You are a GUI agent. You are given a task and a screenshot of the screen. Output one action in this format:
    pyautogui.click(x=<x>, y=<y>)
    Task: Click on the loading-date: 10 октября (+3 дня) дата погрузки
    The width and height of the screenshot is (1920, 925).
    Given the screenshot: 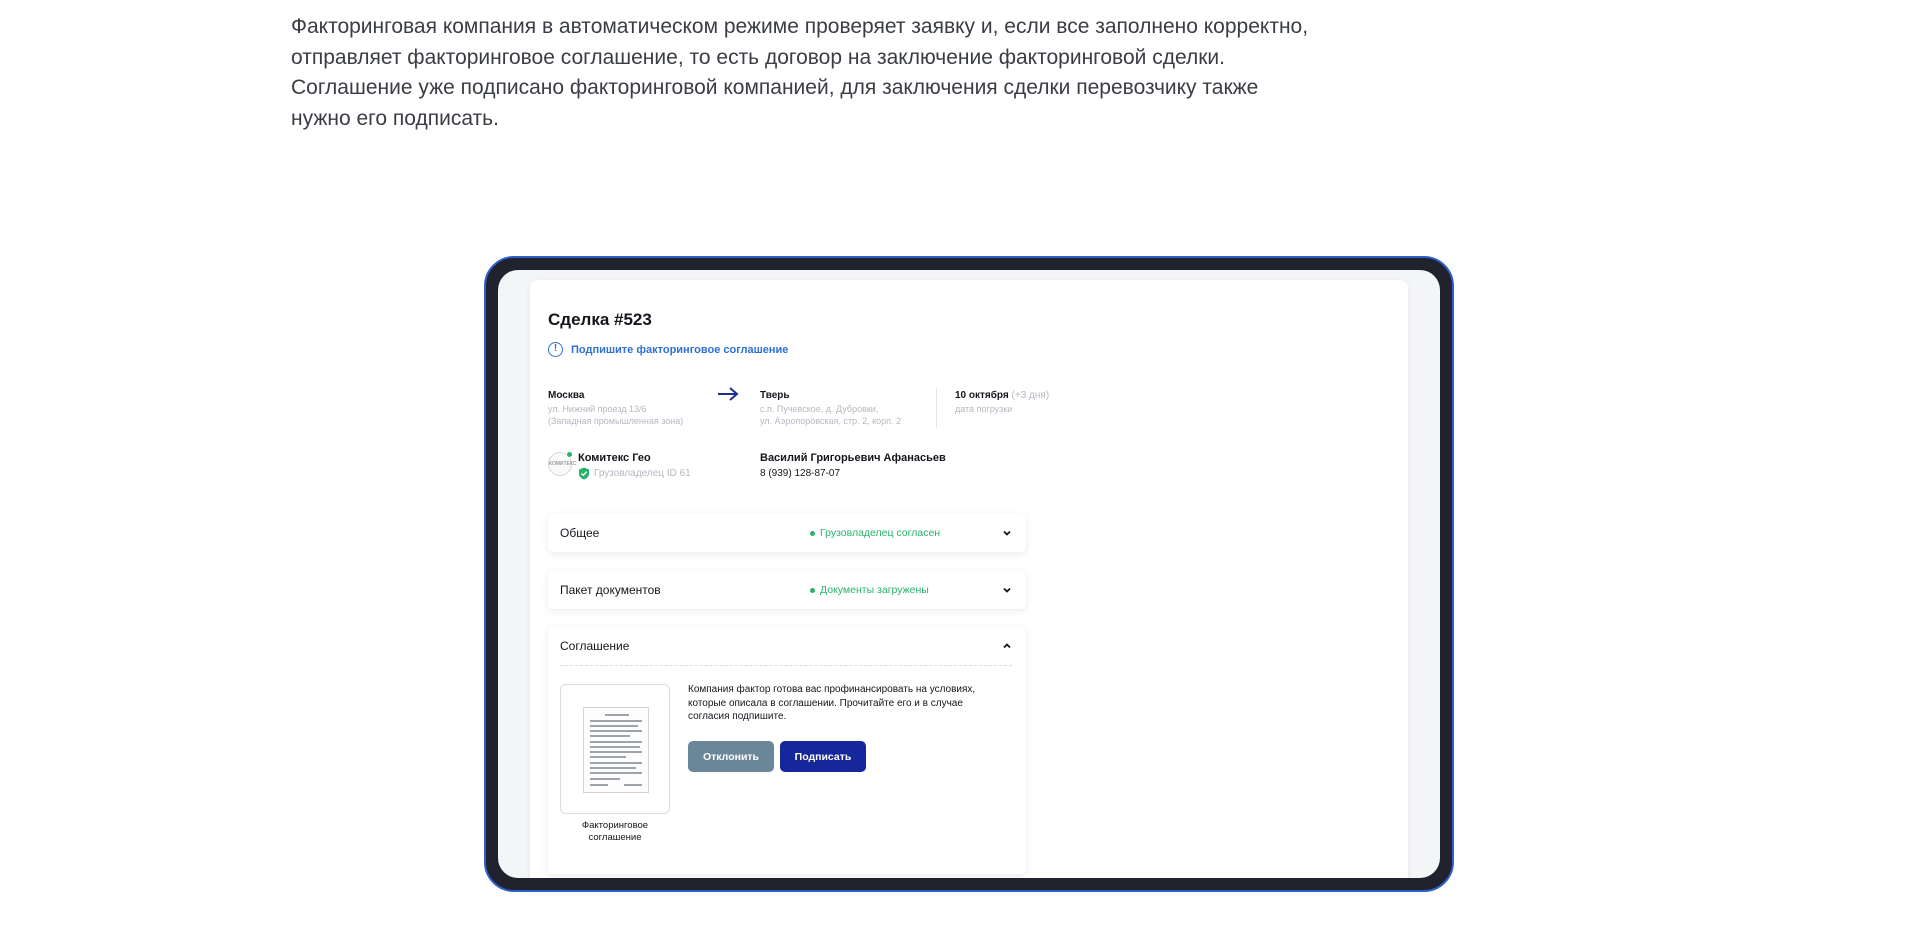 What is the action you would take?
    pyautogui.click(x=1002, y=402)
    